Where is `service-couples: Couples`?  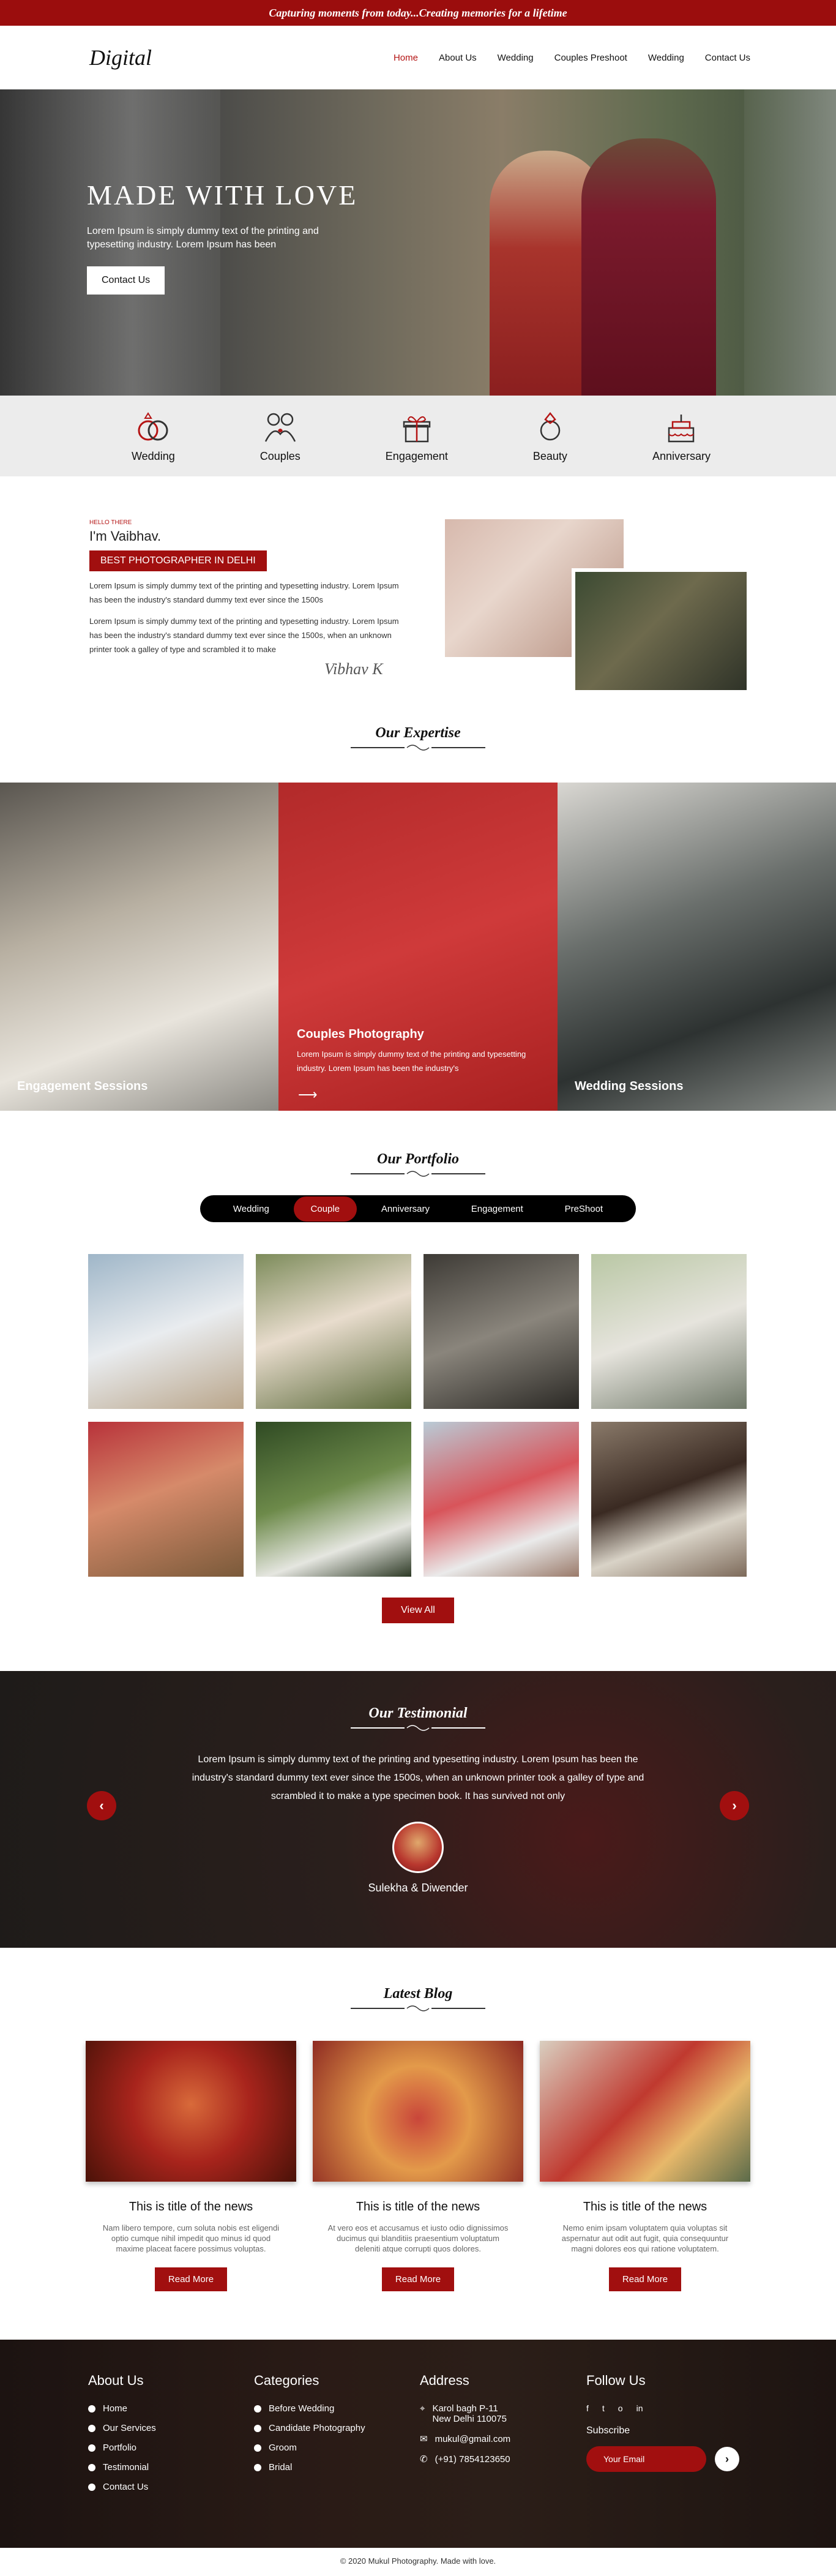
service-couples: Couples is located at coordinates (280, 436).